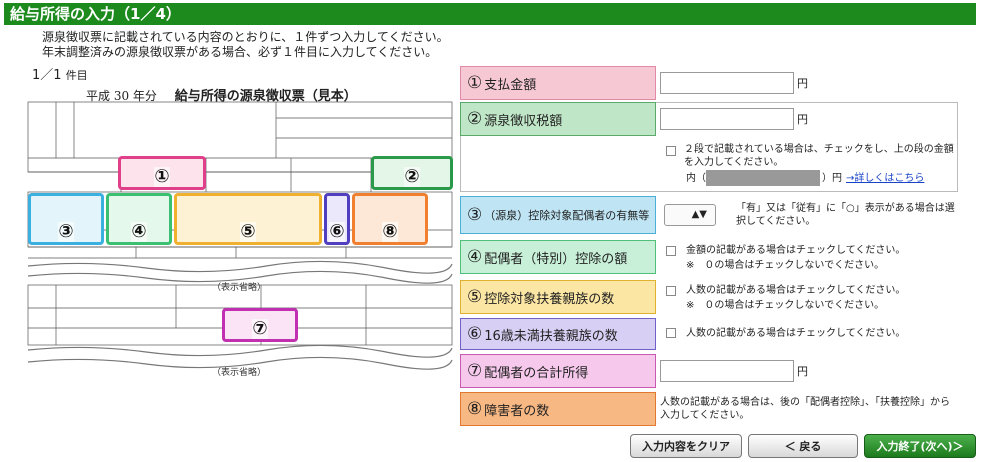  Describe the element at coordinates (796, 333) in the screenshot. I see `under16-note: 人数の記載がある場合はチェックしてください。` at that location.